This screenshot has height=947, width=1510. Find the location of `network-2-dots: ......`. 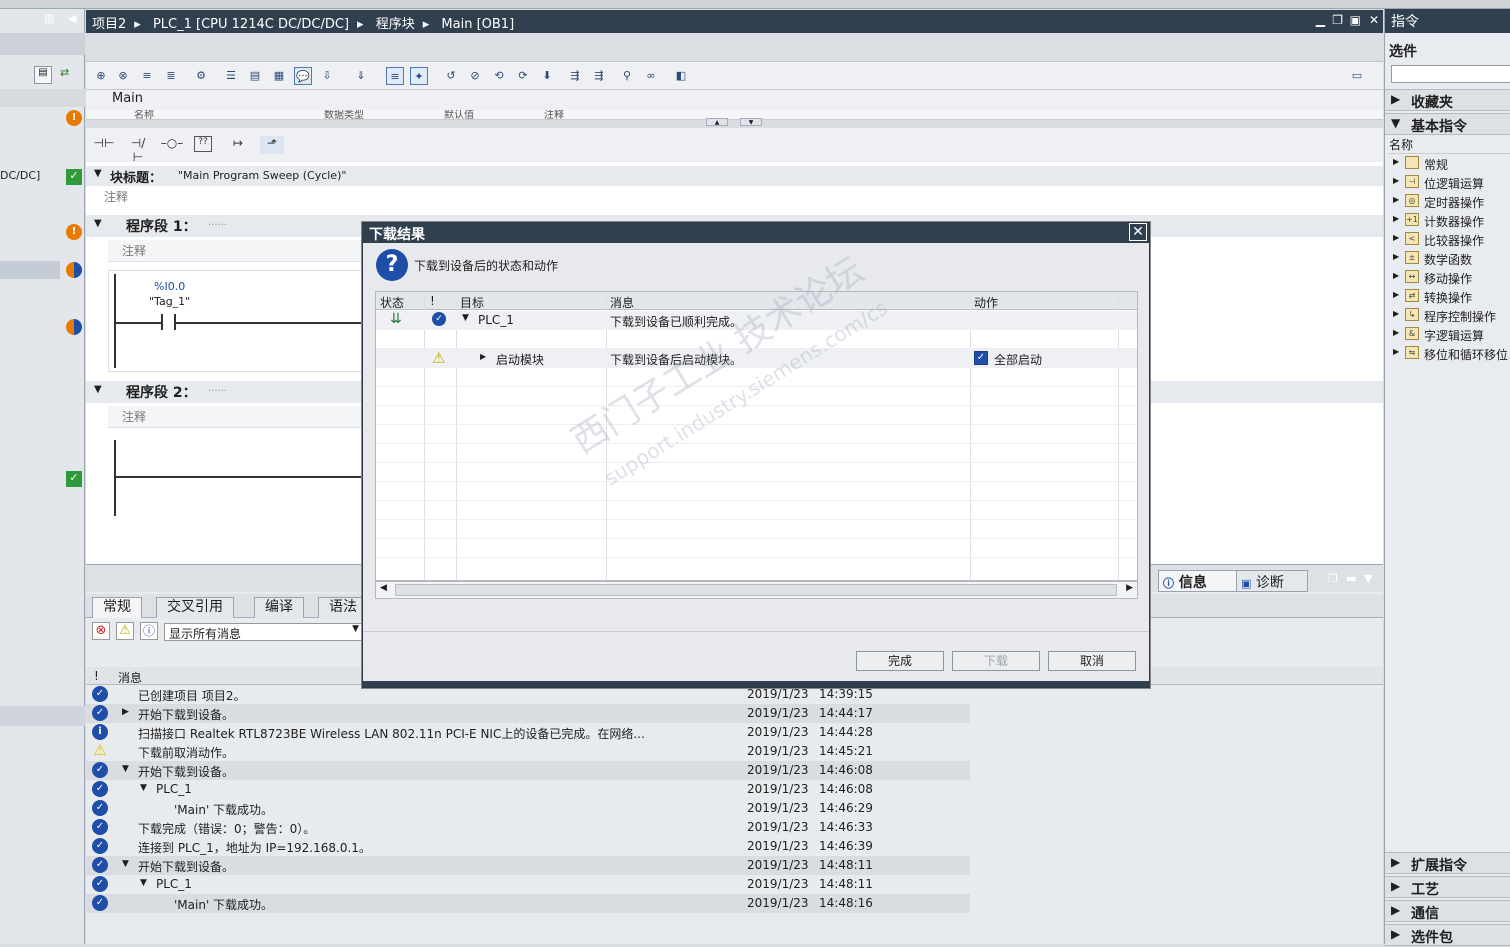

network-2-dots: ...... is located at coordinates (217, 388).